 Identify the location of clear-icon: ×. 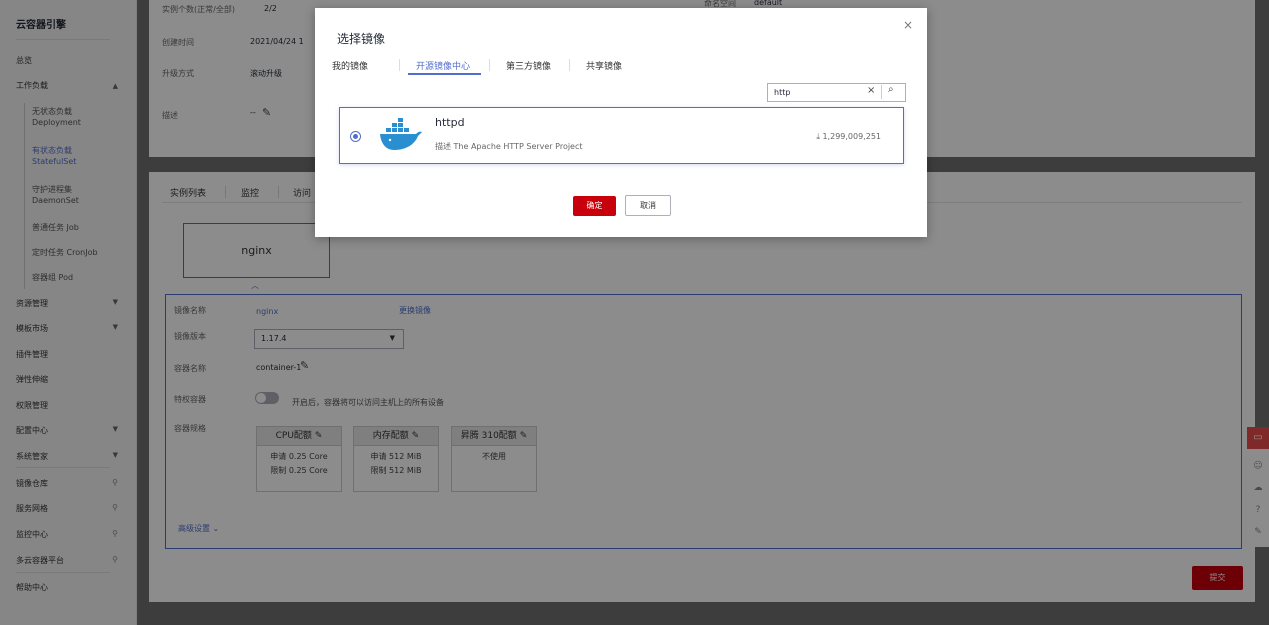
(871, 90).